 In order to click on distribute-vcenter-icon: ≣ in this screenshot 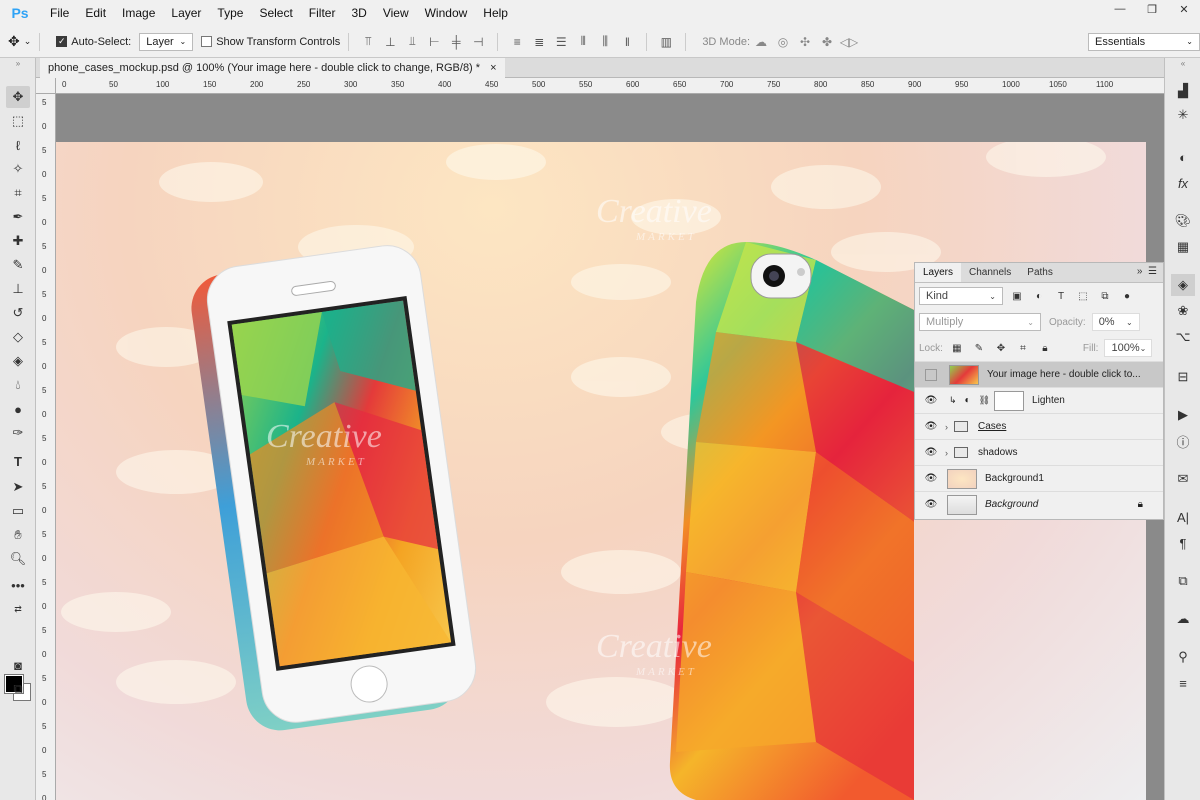, I will do `click(539, 42)`.